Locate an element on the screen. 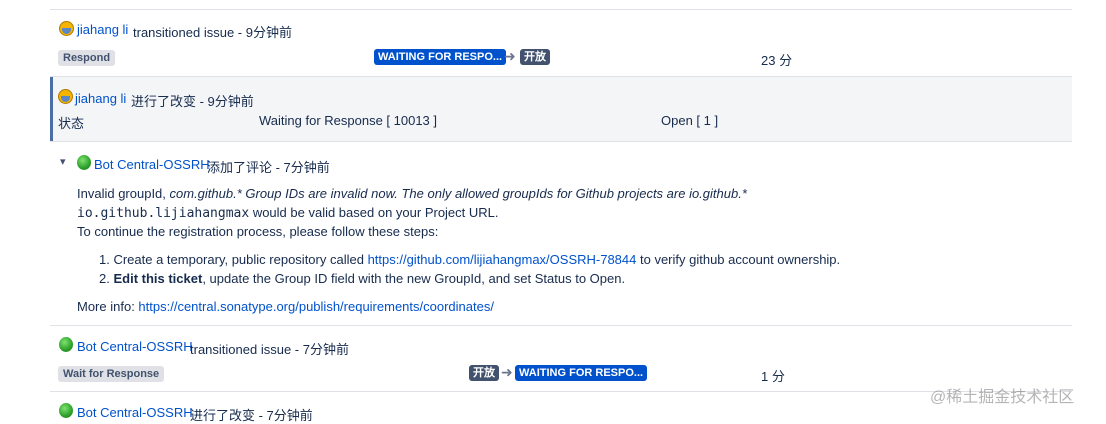  new-value: Open [ 1 ] is located at coordinates (690, 120).